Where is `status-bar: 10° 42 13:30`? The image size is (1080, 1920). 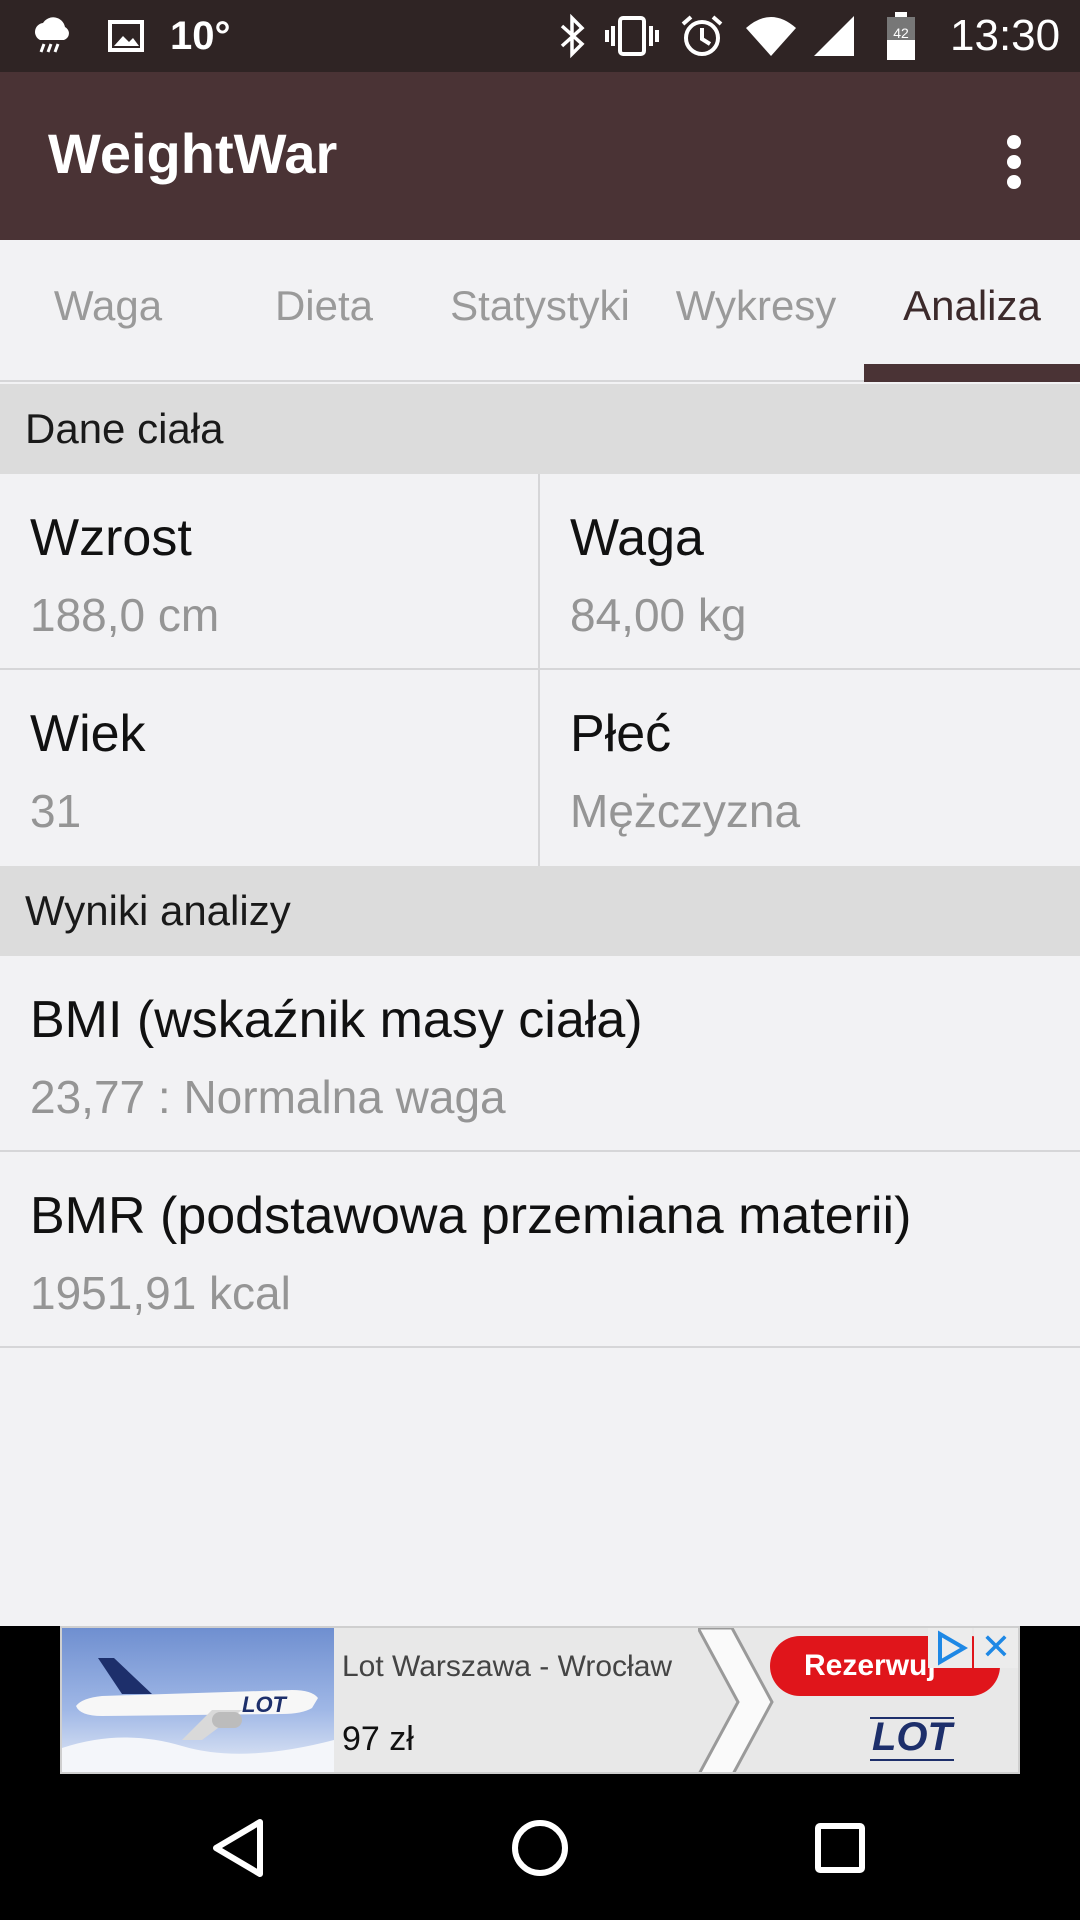 status-bar: 10° 42 13:30 is located at coordinates (540, 36).